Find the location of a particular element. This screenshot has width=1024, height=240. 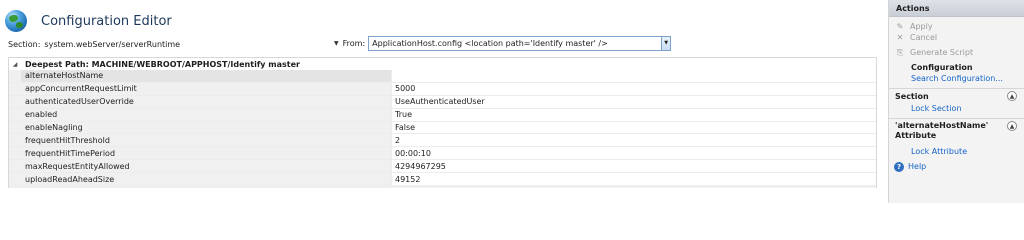

property-value: 00:00:10 is located at coordinates (634, 153).